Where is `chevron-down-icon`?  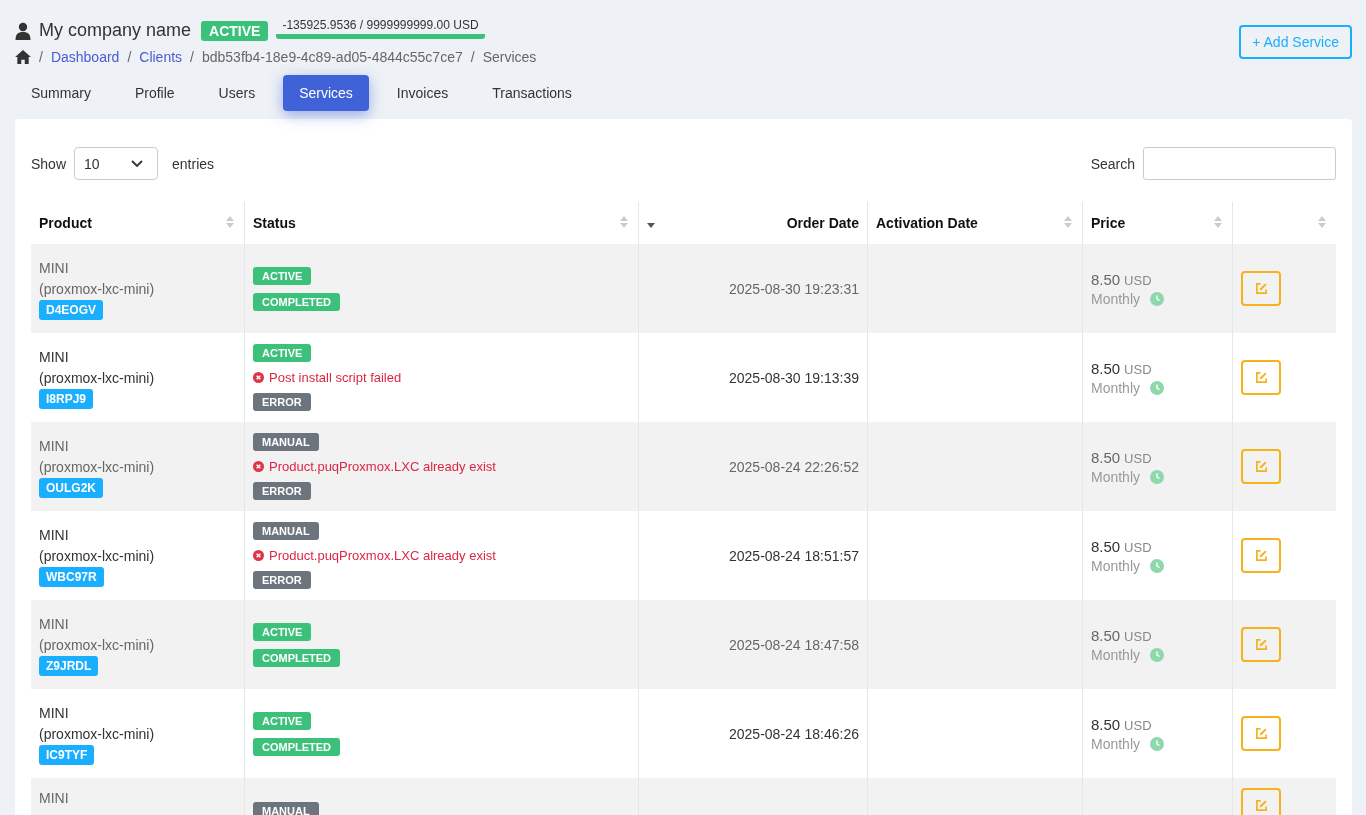 chevron-down-icon is located at coordinates (137, 163).